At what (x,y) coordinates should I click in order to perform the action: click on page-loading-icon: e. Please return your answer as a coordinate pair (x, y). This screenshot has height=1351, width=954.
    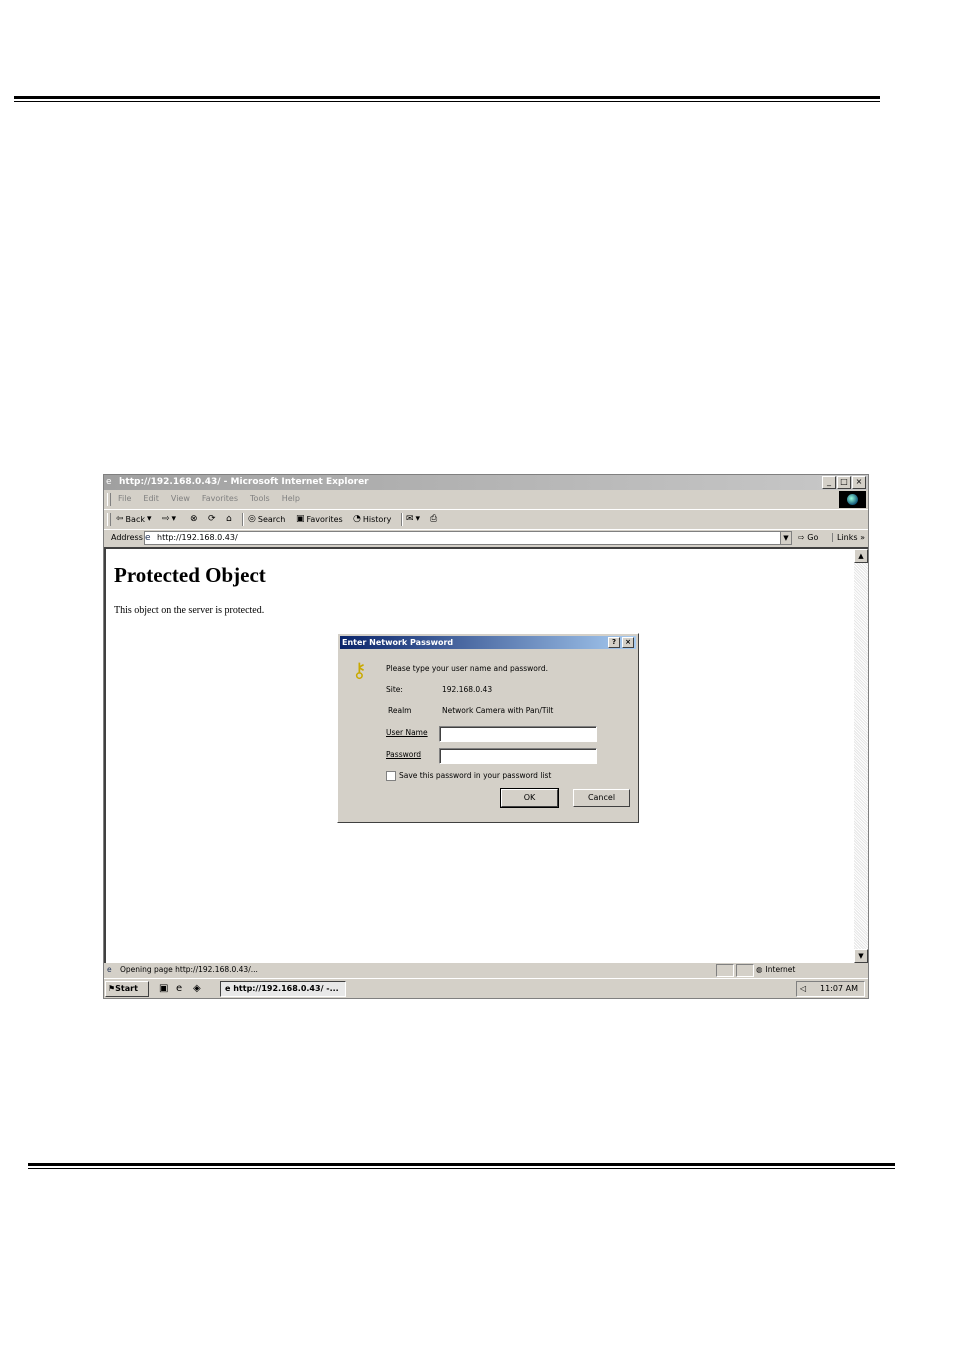
    Looking at the image, I should click on (109, 969).